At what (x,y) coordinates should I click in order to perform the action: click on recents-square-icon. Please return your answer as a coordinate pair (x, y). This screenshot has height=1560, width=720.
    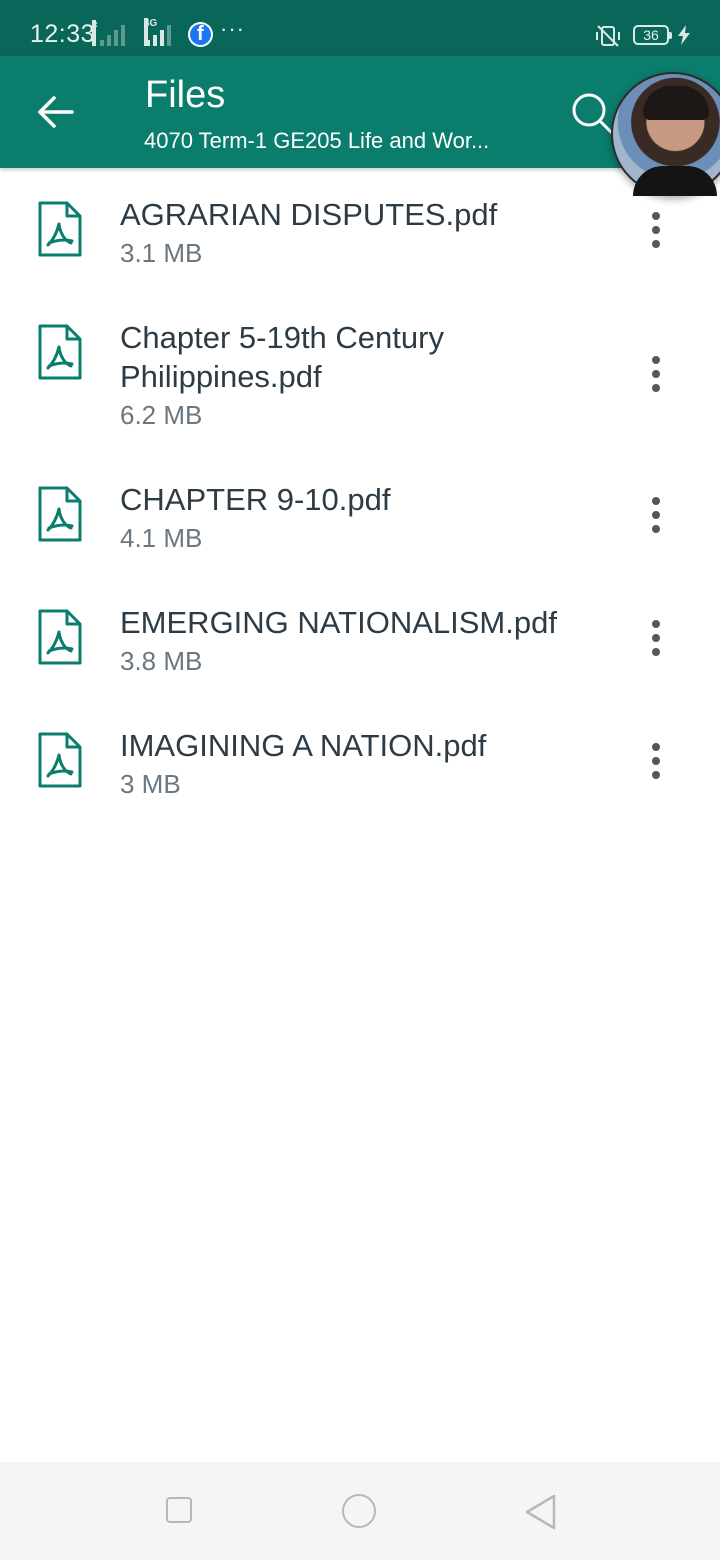
    Looking at the image, I should click on (179, 1510).